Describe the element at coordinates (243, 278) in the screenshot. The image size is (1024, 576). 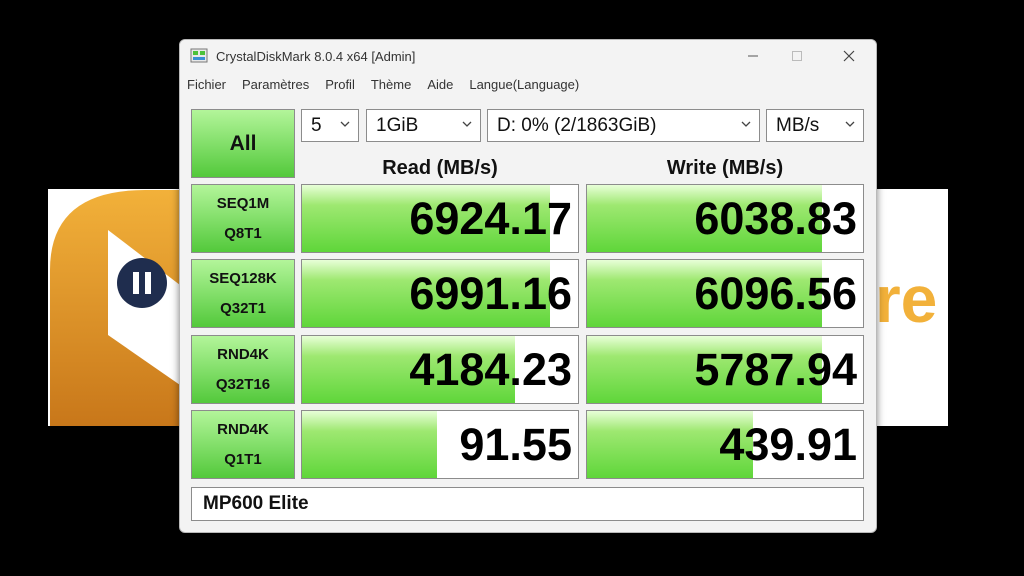
I see `test-label-line1: SEQ128K` at that location.